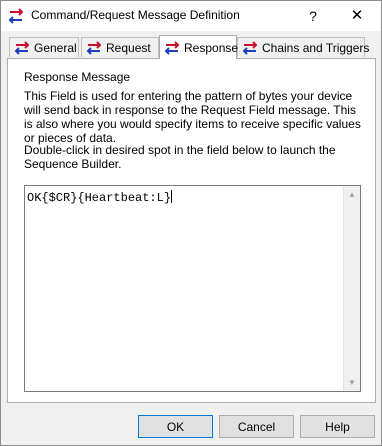 Image resolution: width=382 pixels, height=446 pixels. I want to click on vertical-scrollbar: ▲ ▼, so click(351, 288).